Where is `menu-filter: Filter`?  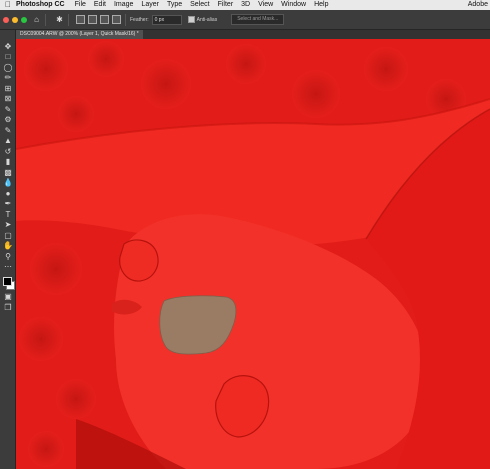
menu-filter: Filter is located at coordinates (226, 5).